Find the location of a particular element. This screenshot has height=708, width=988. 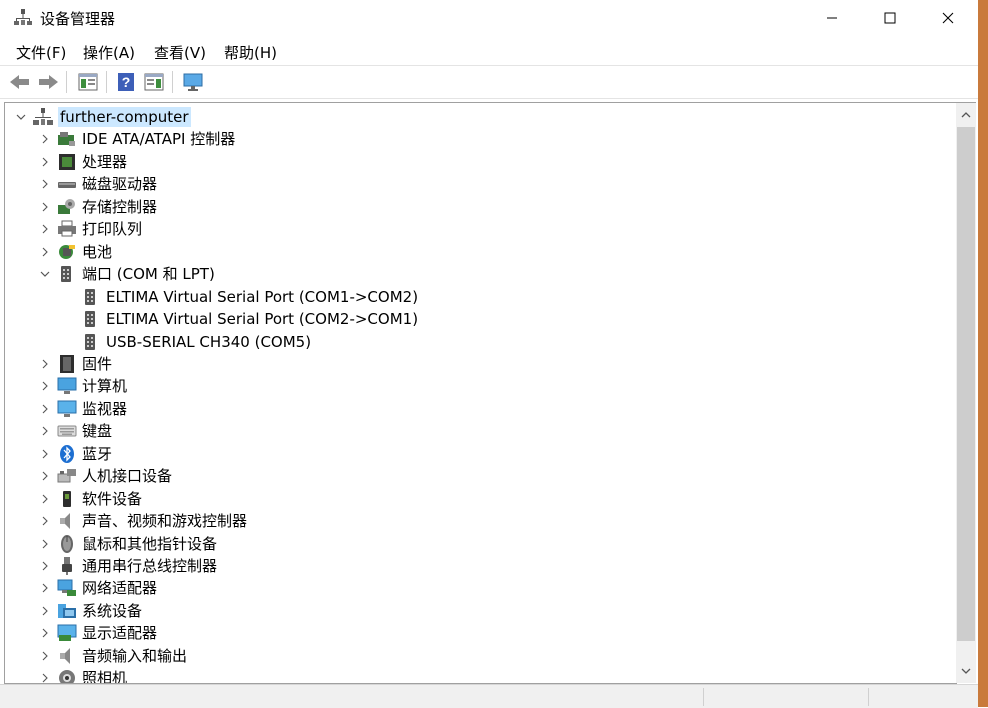

tree-category-label: 显示适配器 is located at coordinates (120, 633).